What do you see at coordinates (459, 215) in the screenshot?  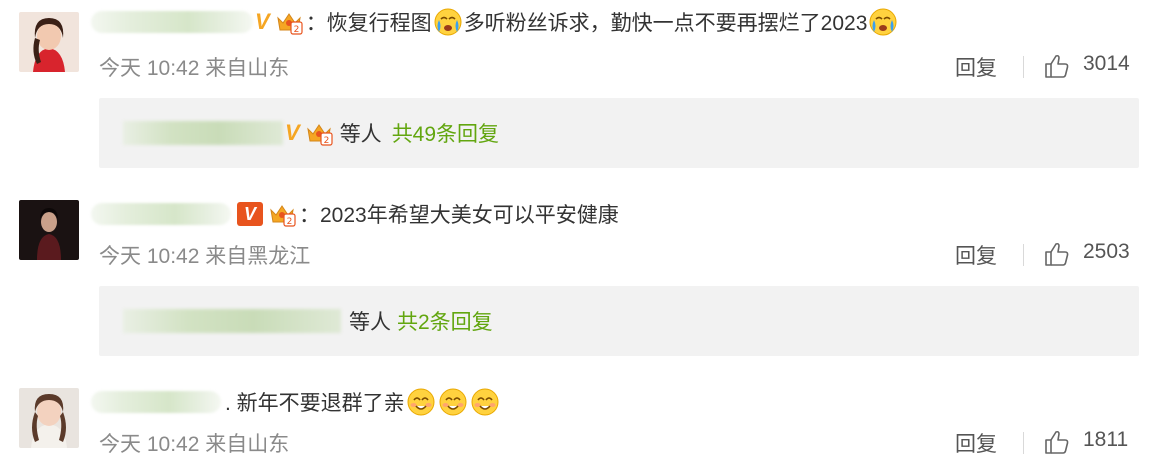 I see `comment-text: ：2023年希望大美女可以平安健康` at bounding box center [459, 215].